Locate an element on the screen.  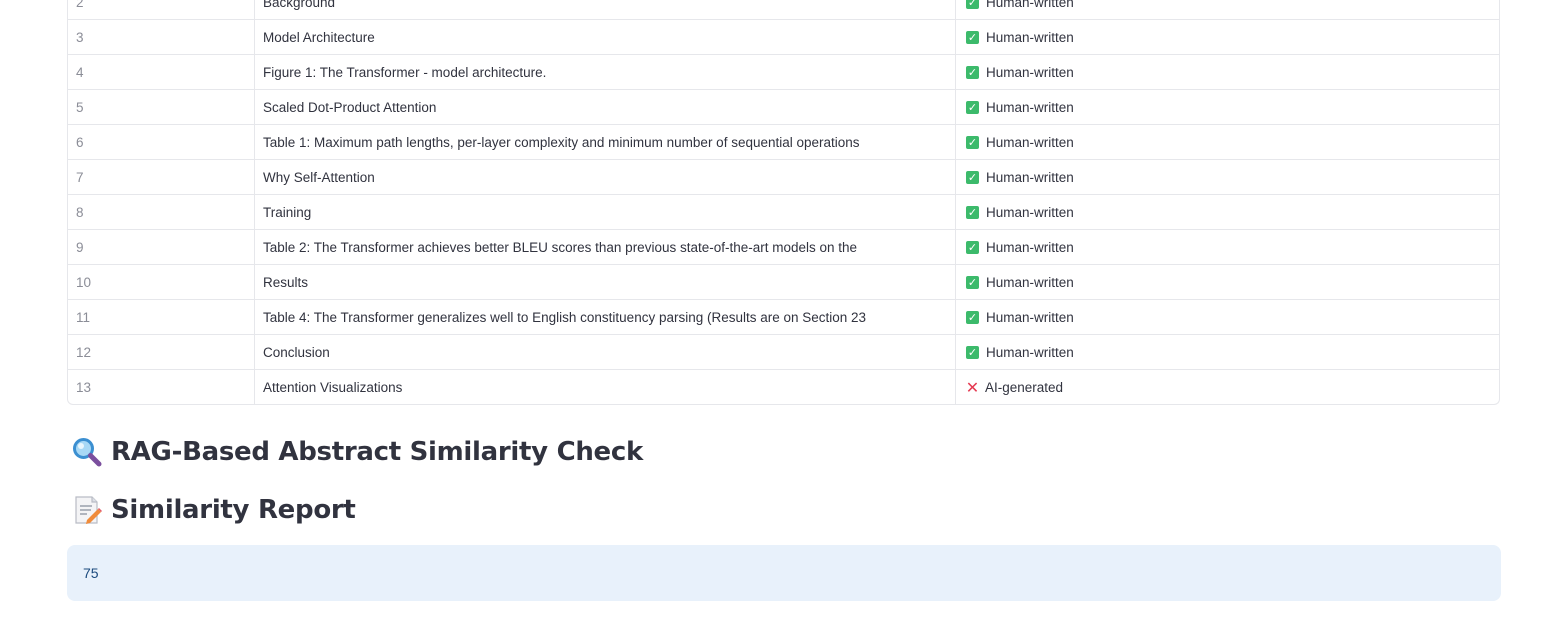
section-cell: Attention Visualizations is located at coordinates (605, 387).